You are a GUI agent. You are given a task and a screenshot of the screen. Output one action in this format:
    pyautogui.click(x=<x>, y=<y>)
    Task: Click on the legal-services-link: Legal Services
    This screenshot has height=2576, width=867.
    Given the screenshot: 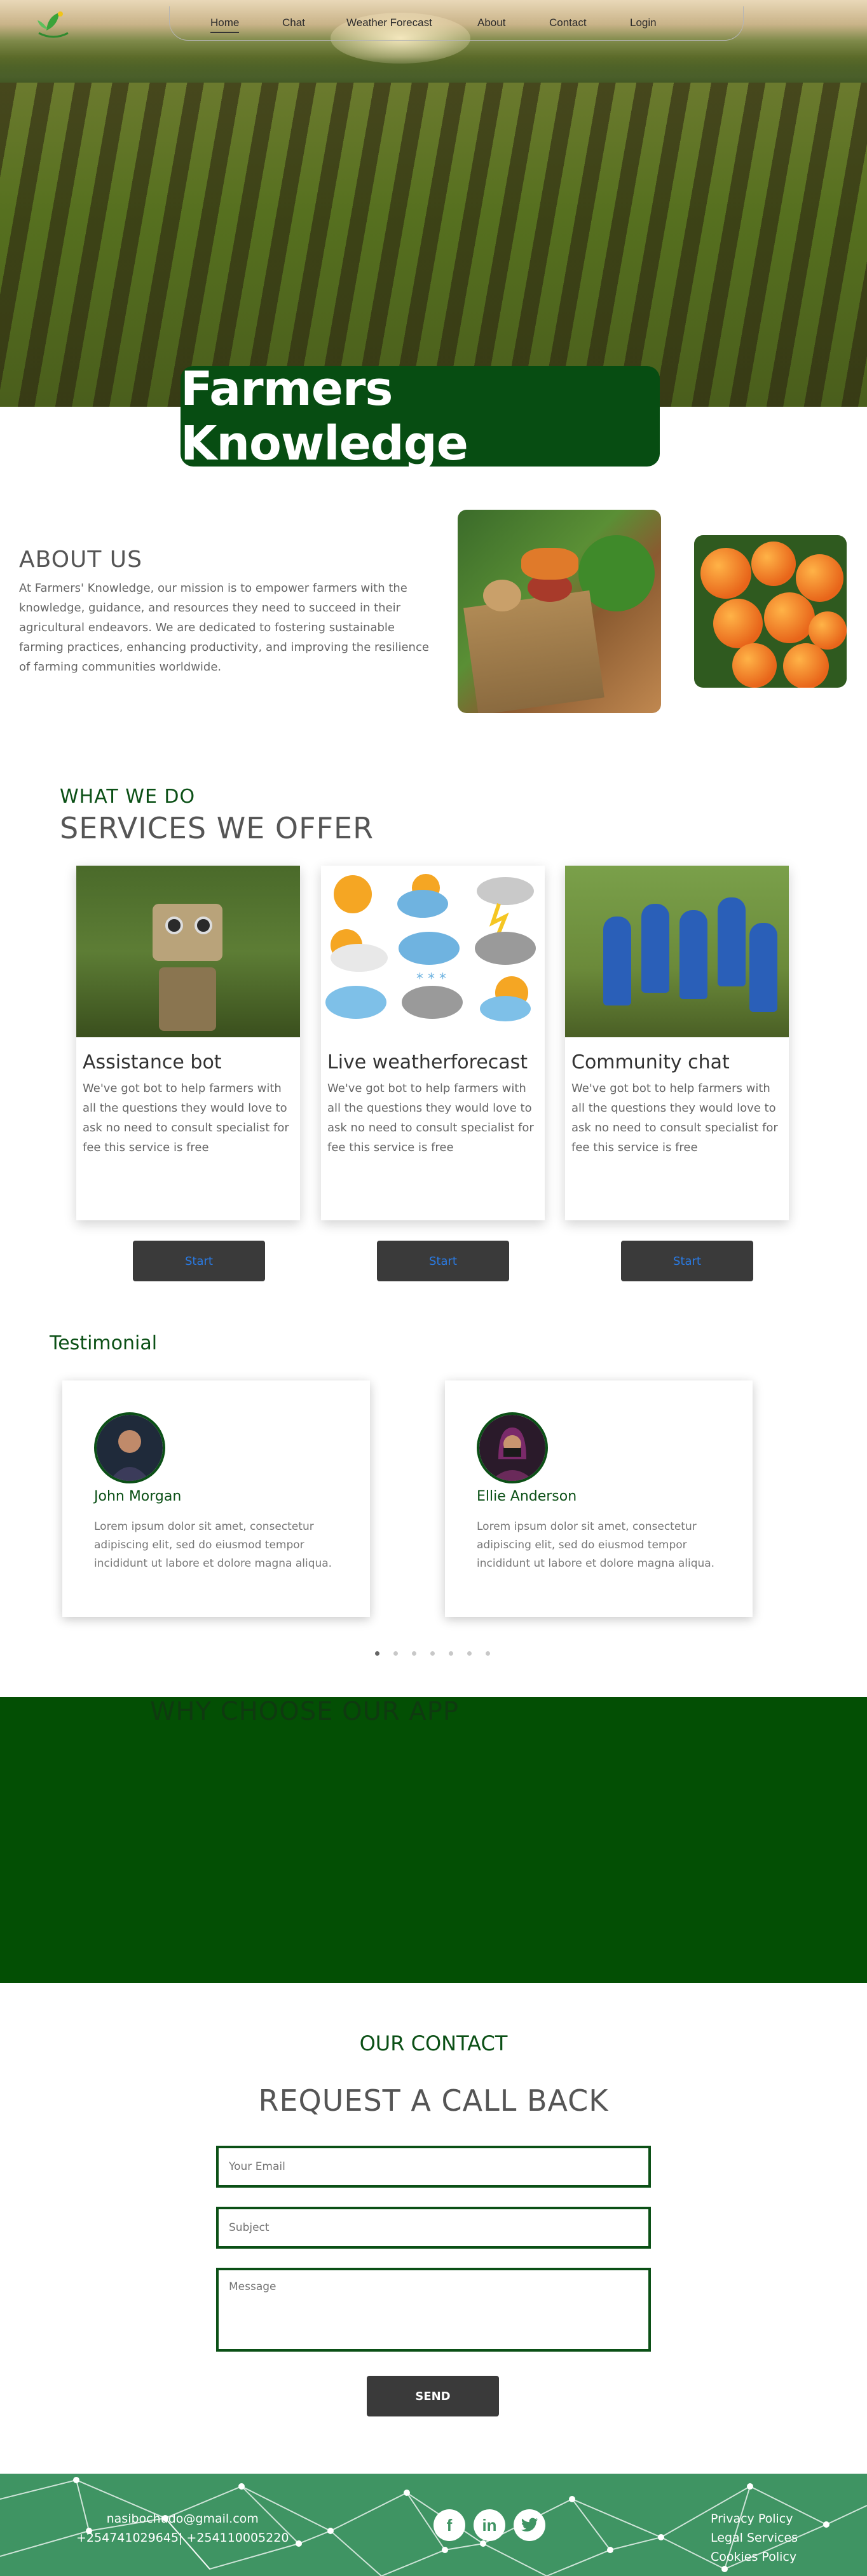 What is the action you would take?
    pyautogui.click(x=754, y=2537)
    